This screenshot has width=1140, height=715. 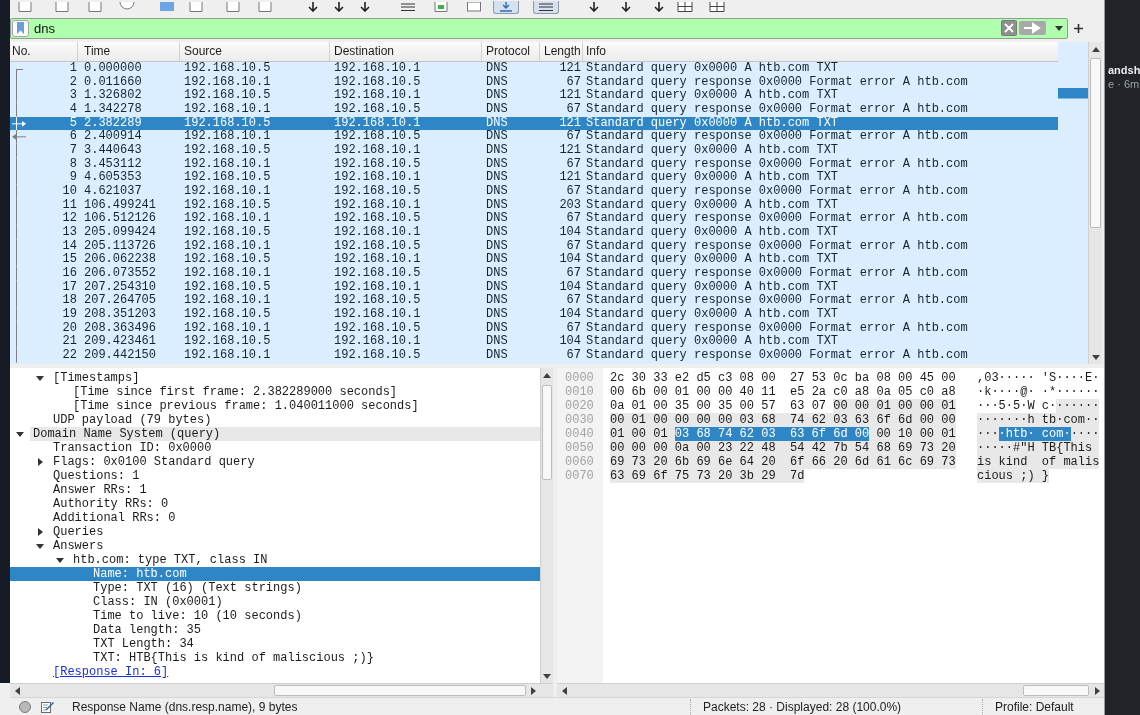 I want to click on tree-item: Type: TXT (16) (Text strings), so click(x=196, y=588).